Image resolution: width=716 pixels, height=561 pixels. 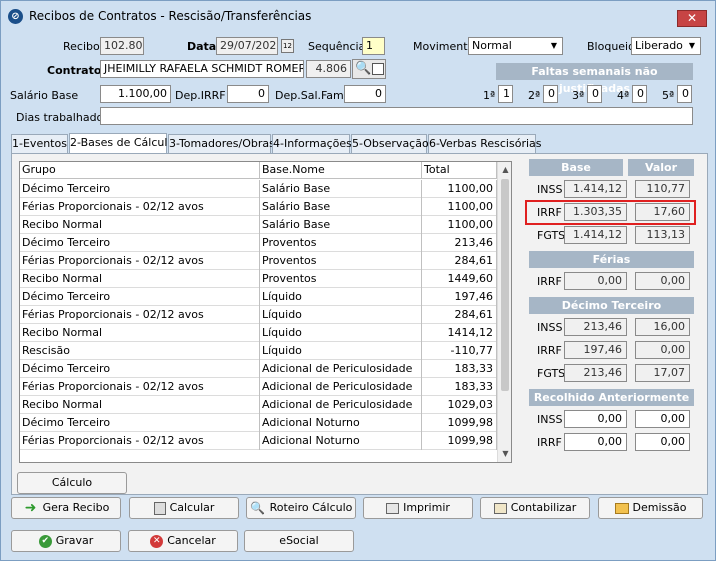 I want to click on gravar-label: Gravar, so click(x=74, y=540).